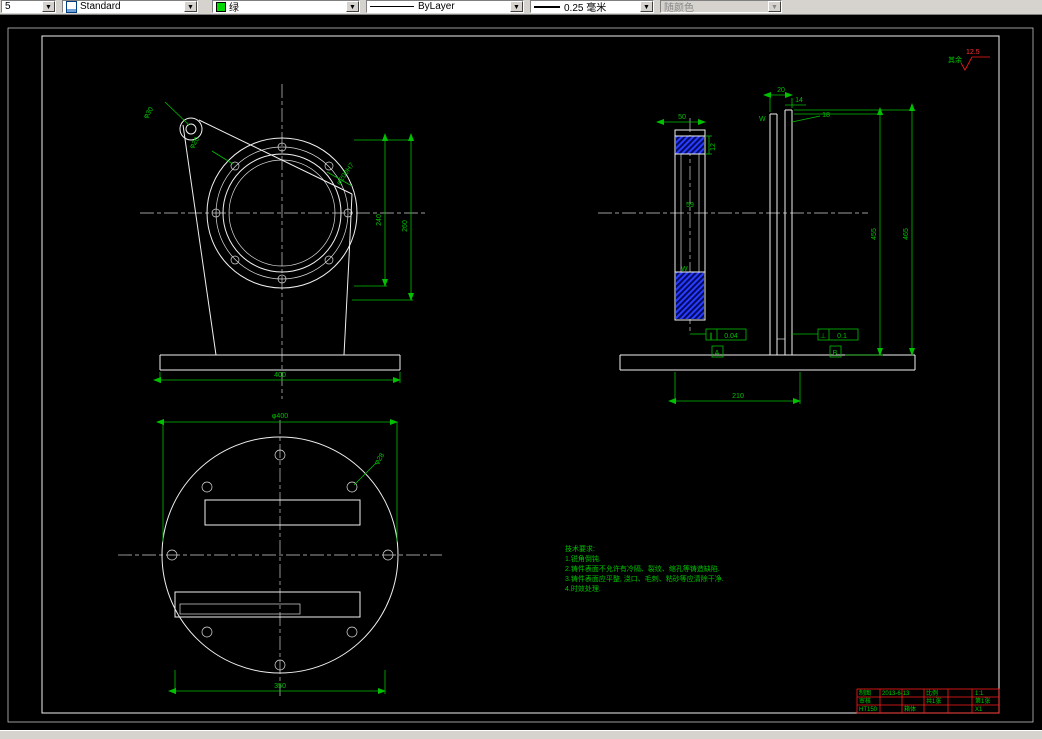 The height and width of the screenshot is (739, 1042). Describe the element at coordinates (130, 6) in the screenshot. I see `style-combo: Standard ▼` at that location.